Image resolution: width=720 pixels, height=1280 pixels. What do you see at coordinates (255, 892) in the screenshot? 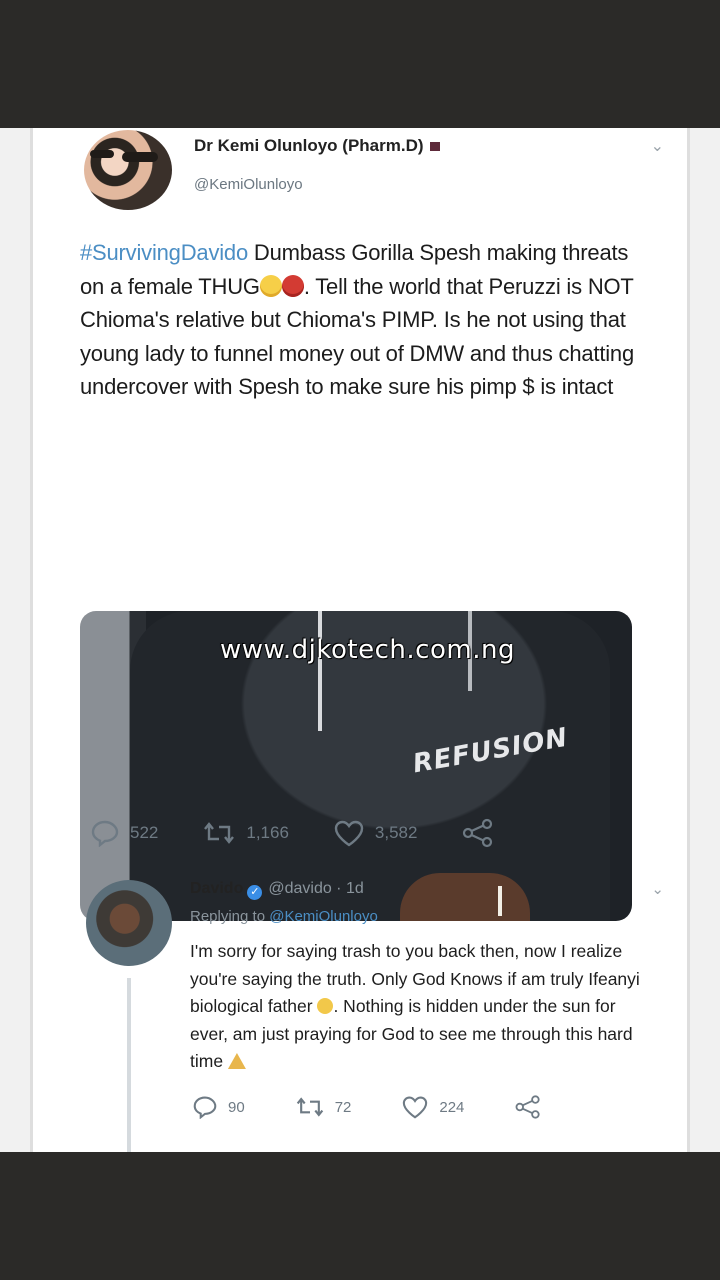
I see `verified-icon: ✓` at bounding box center [255, 892].